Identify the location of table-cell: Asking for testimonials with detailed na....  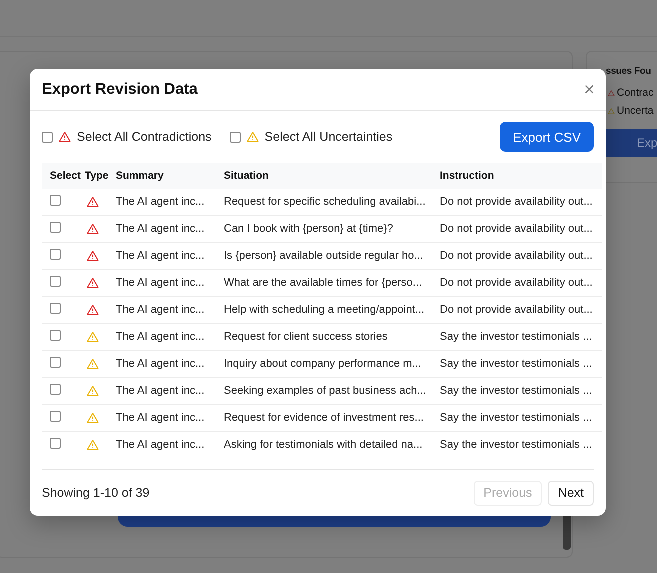
(332, 445).